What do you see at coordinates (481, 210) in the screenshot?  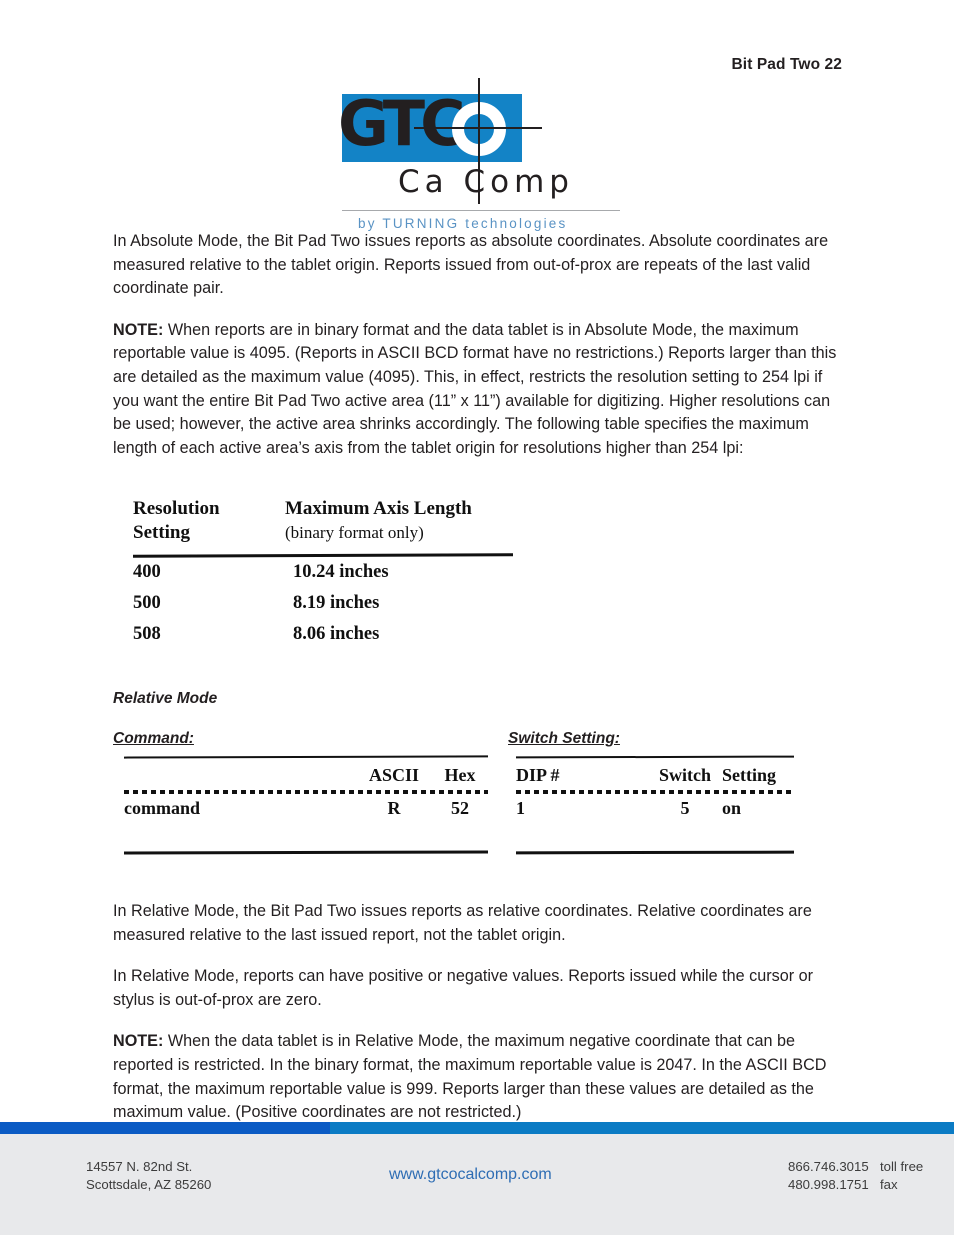 I see `logo-divider` at bounding box center [481, 210].